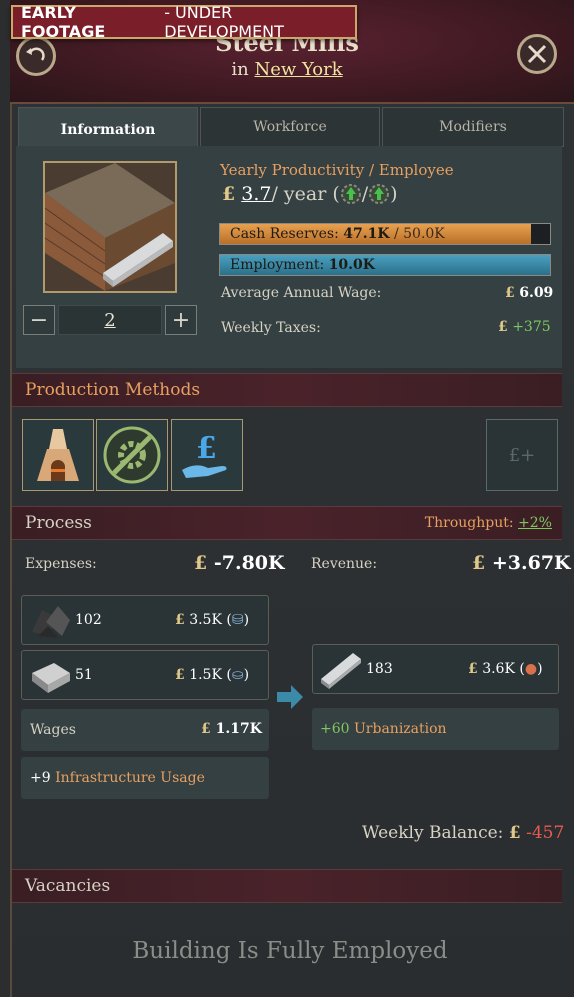  I want to click on close-x-icon, so click(537, 54).